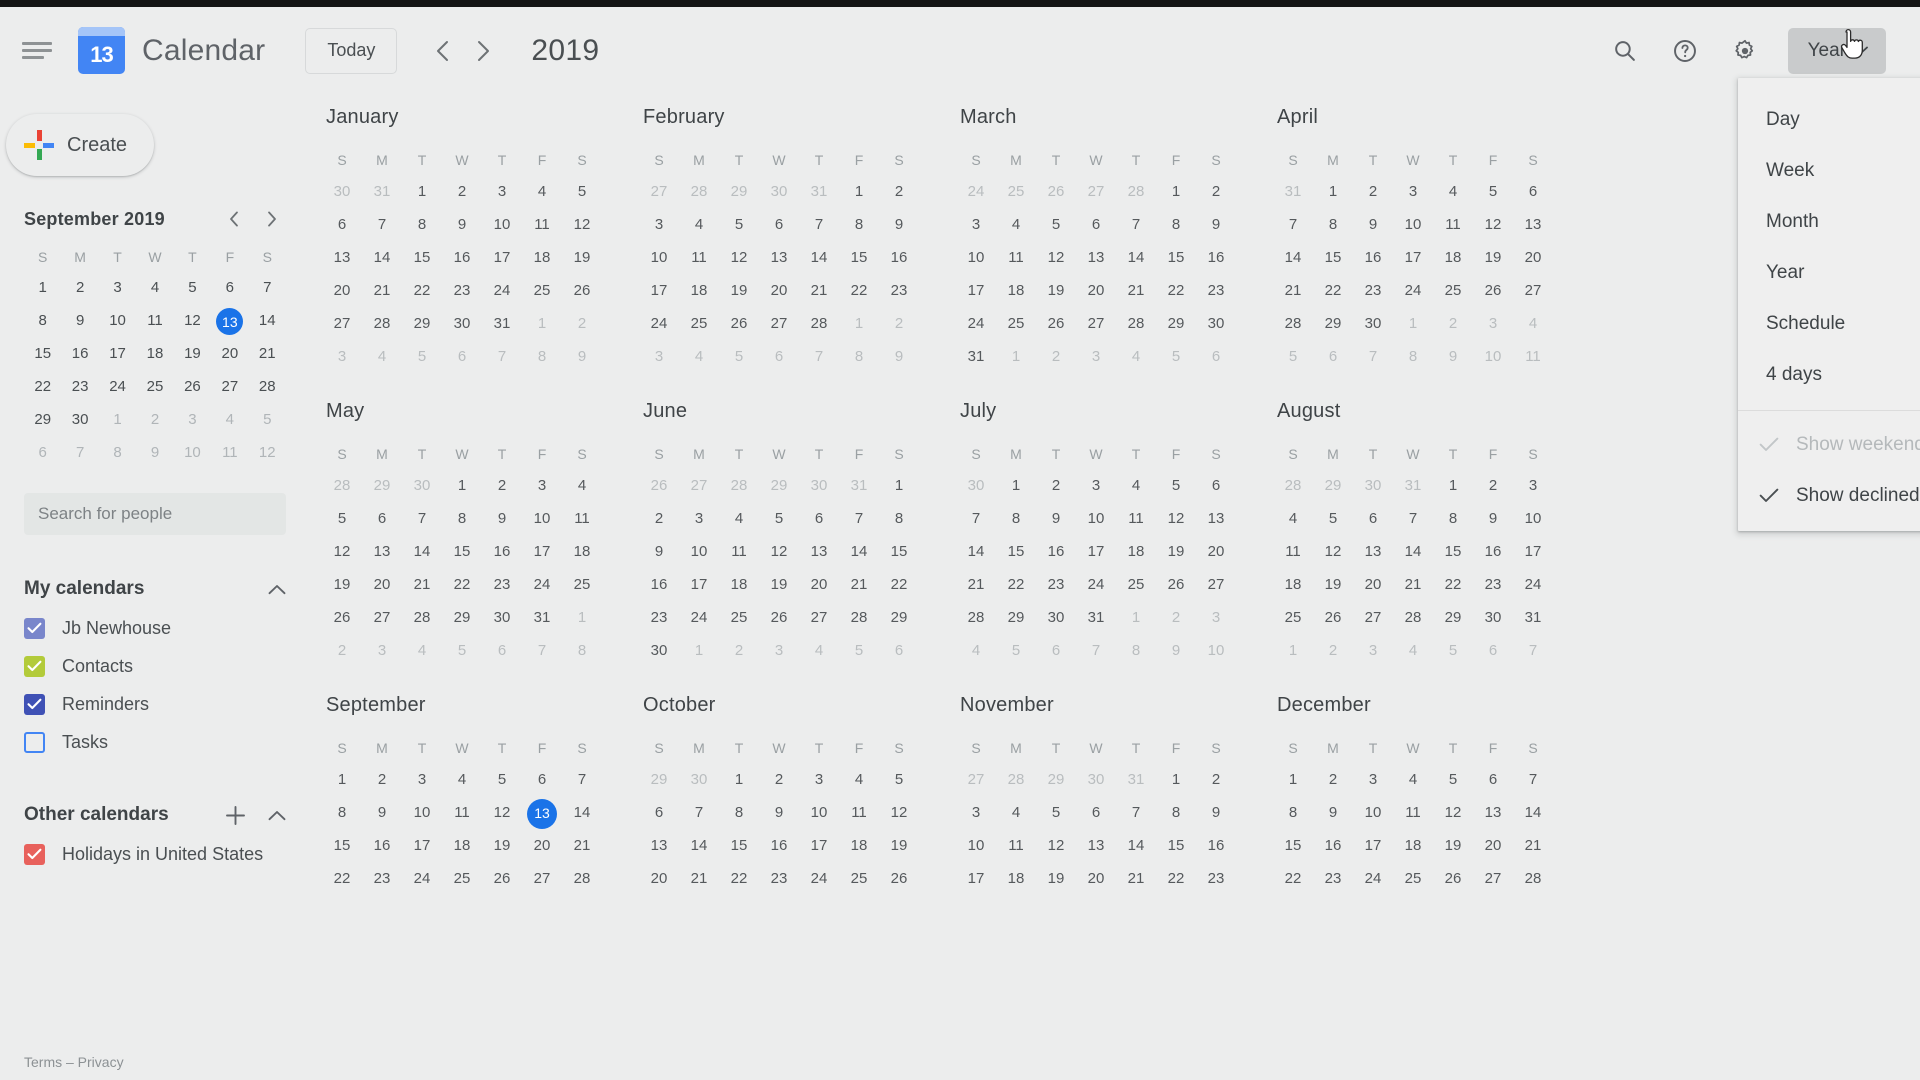  I want to click on mini-day-cell: 5, so click(192, 288).